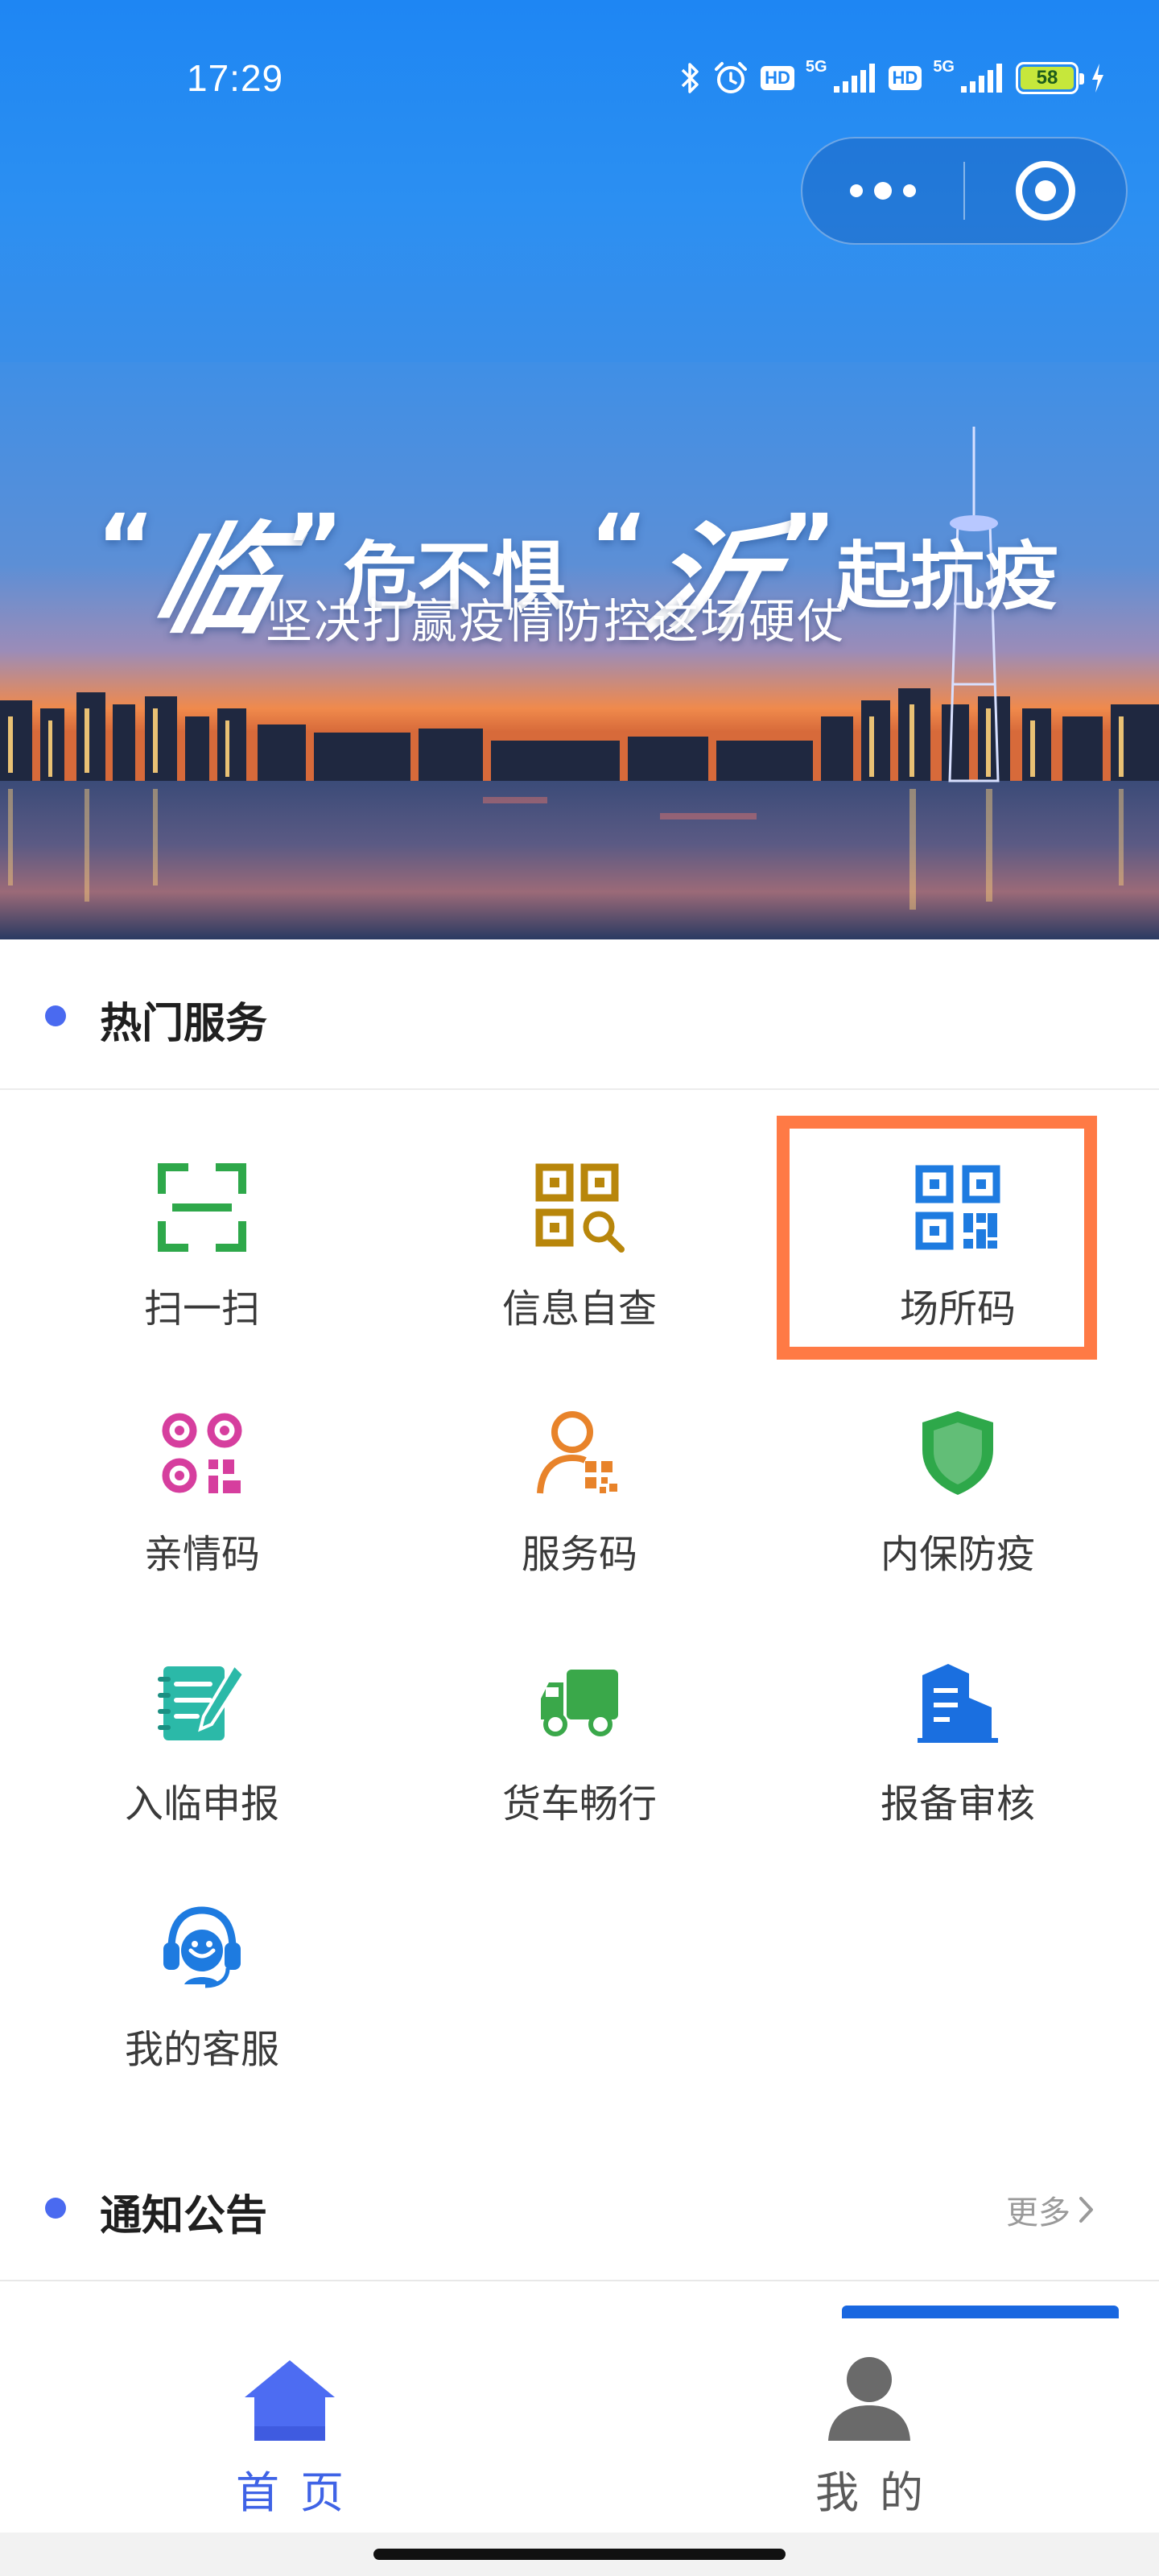 The width and height of the screenshot is (1159, 2576). I want to click on more-link: 更多, so click(1050, 2209).